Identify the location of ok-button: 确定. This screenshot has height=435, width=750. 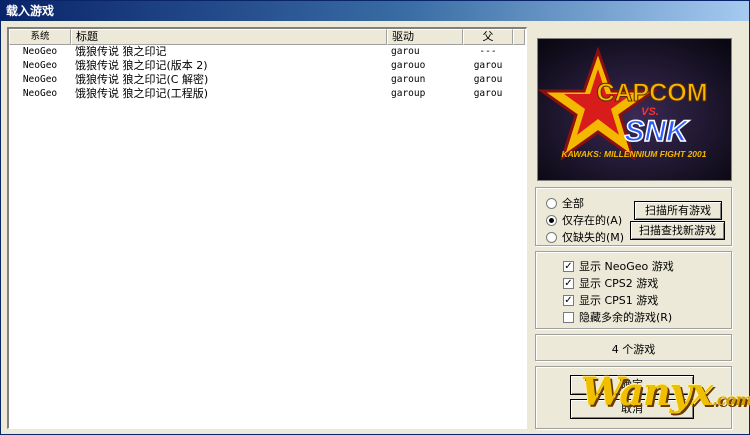
(632, 385).